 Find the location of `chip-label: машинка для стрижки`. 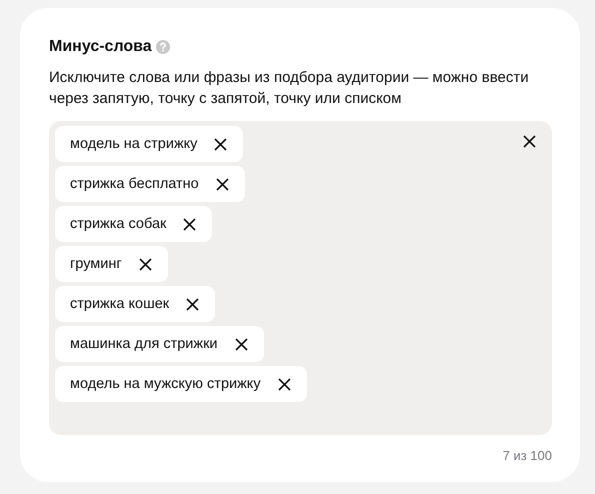

chip-label: машинка для стрижки is located at coordinates (144, 344).